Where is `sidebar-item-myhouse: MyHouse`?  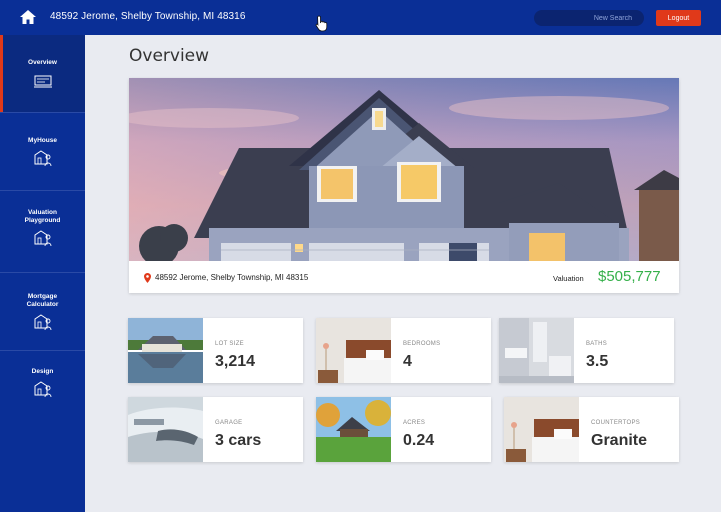
sidebar-item-myhouse: MyHouse is located at coordinates (42, 152).